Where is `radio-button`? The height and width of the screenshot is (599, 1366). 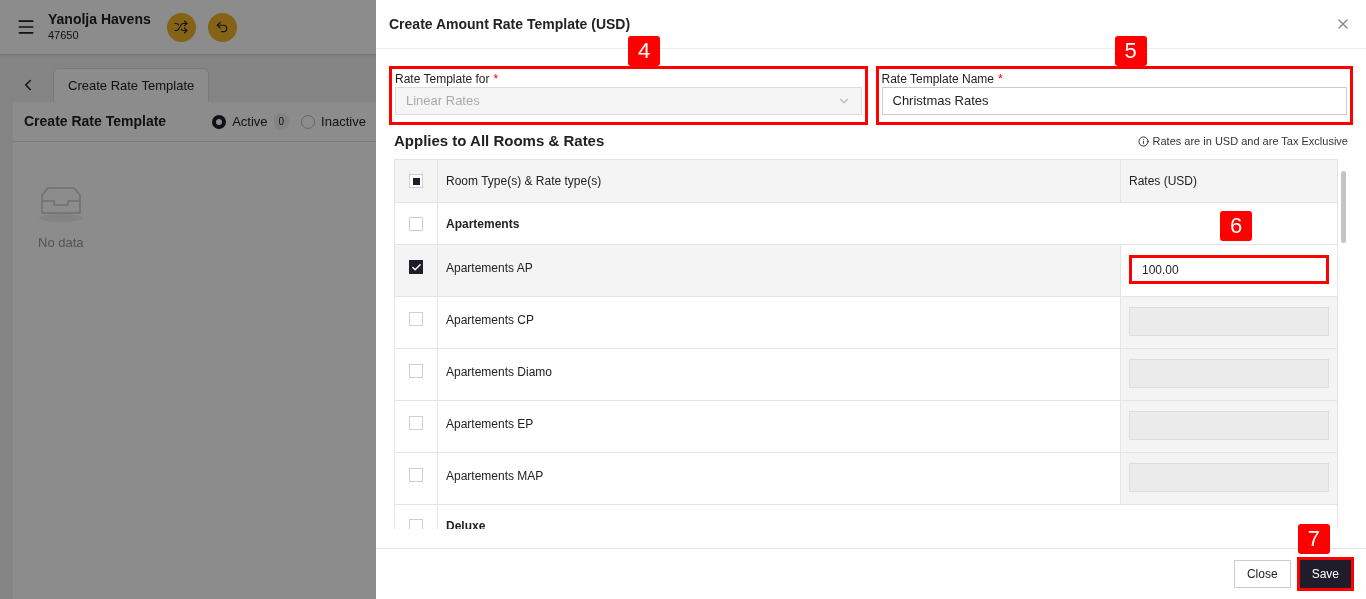 radio-button is located at coordinates (219, 121).